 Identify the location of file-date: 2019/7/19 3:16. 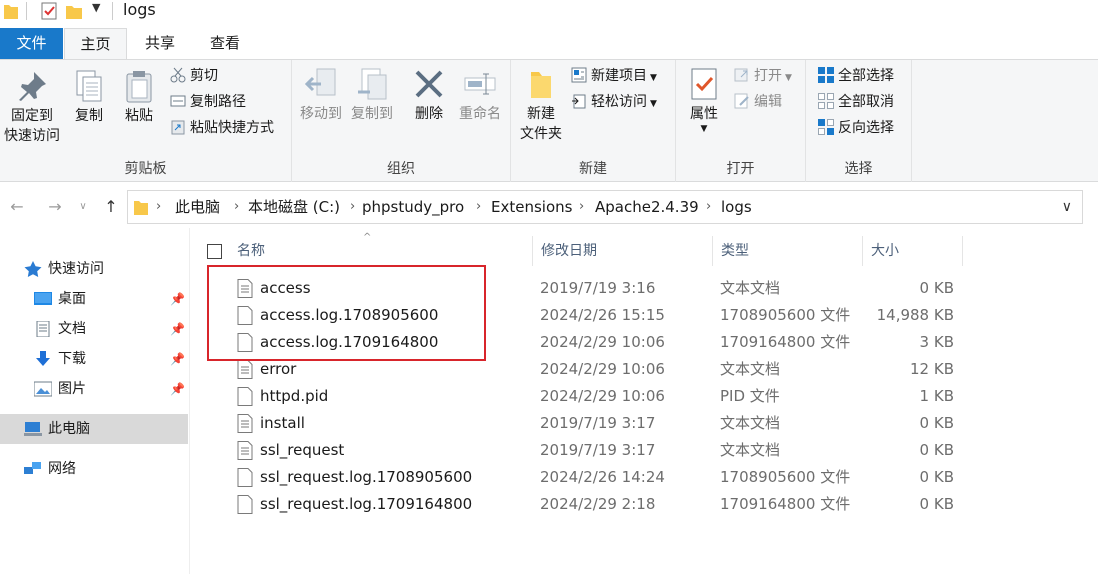
(598, 288).